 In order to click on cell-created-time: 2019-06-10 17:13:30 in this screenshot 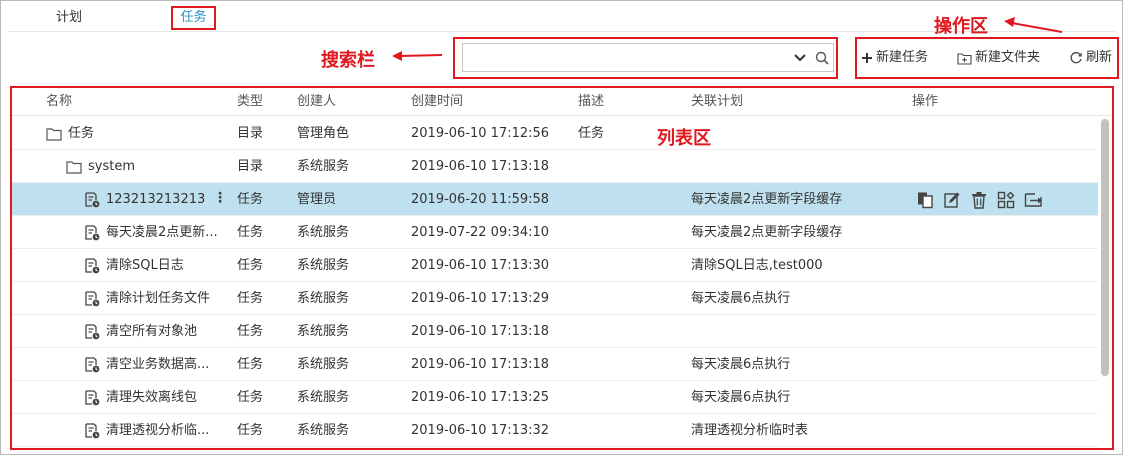, I will do `click(480, 265)`.